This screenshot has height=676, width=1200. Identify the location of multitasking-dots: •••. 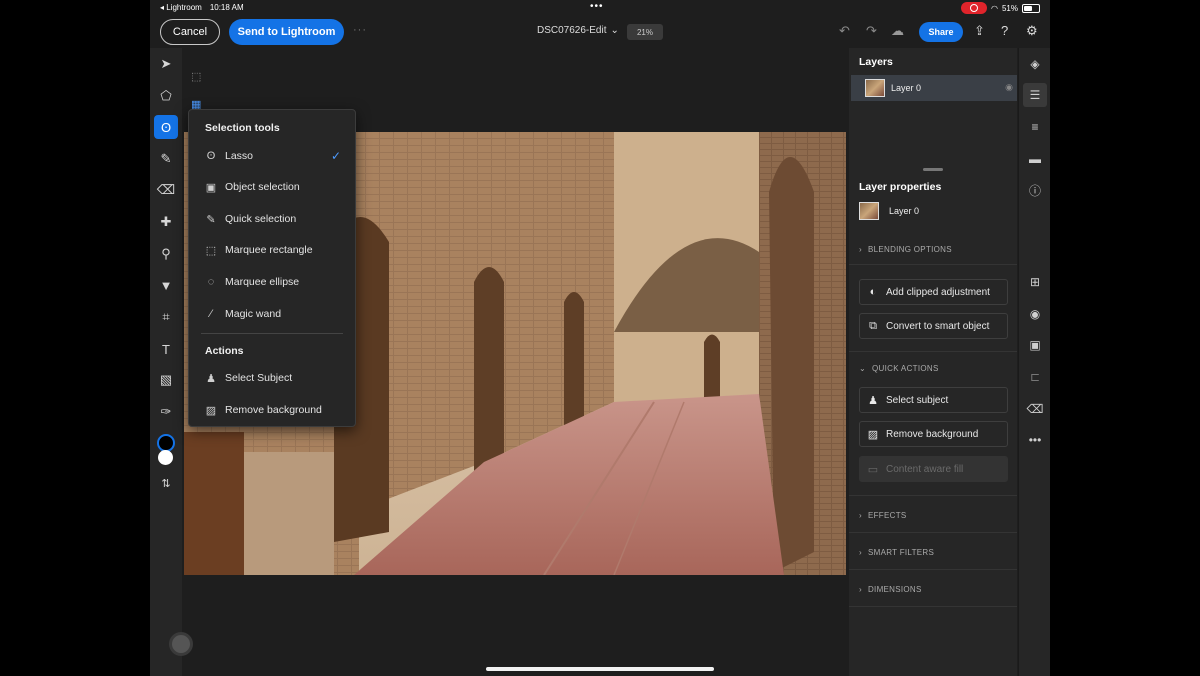
(597, 6).